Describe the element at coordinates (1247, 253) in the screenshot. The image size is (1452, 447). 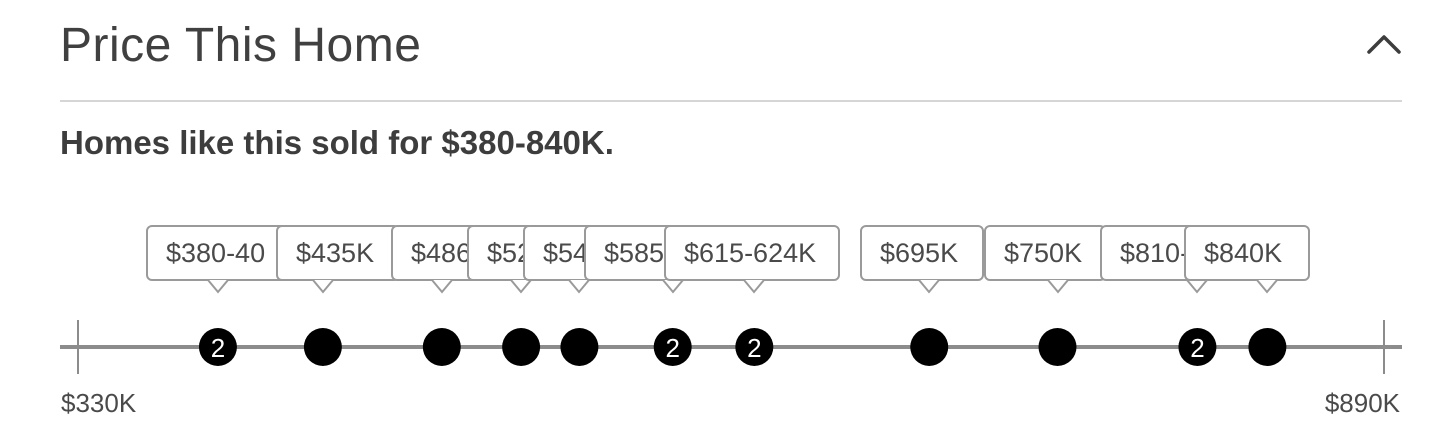
I see `price-bubble: $840K` at that location.